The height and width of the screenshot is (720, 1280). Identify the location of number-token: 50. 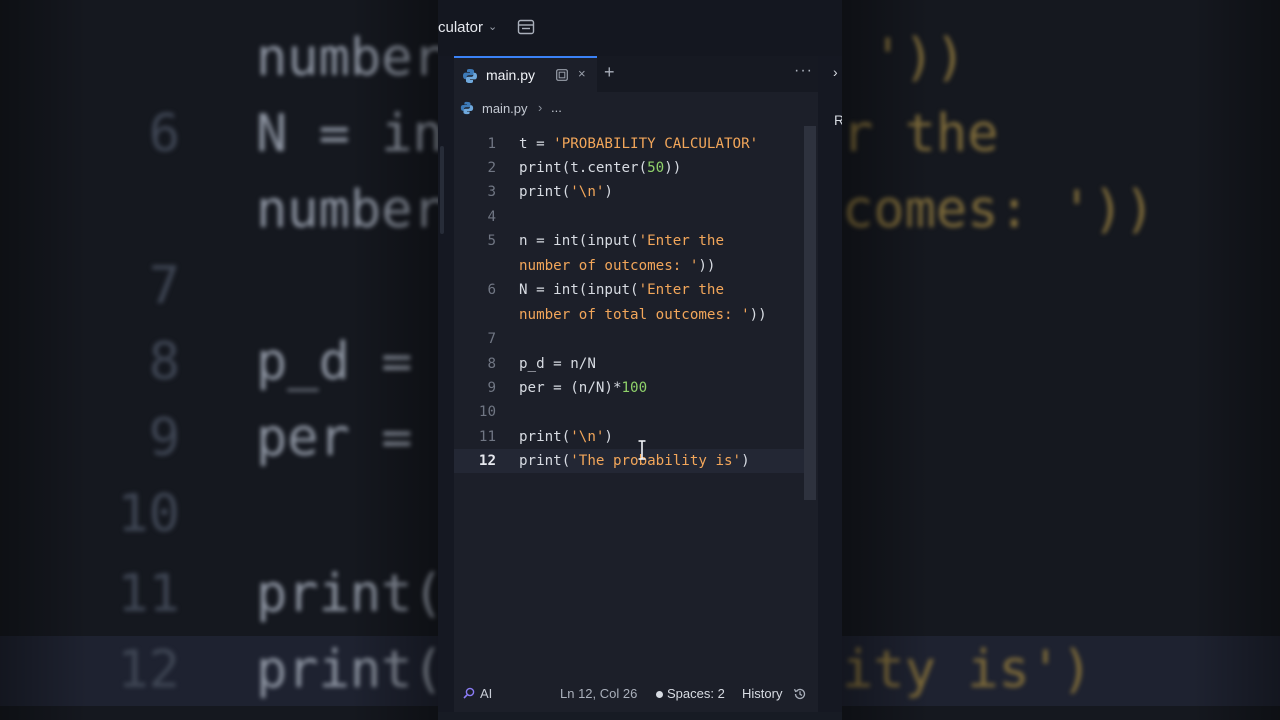
(656, 168).